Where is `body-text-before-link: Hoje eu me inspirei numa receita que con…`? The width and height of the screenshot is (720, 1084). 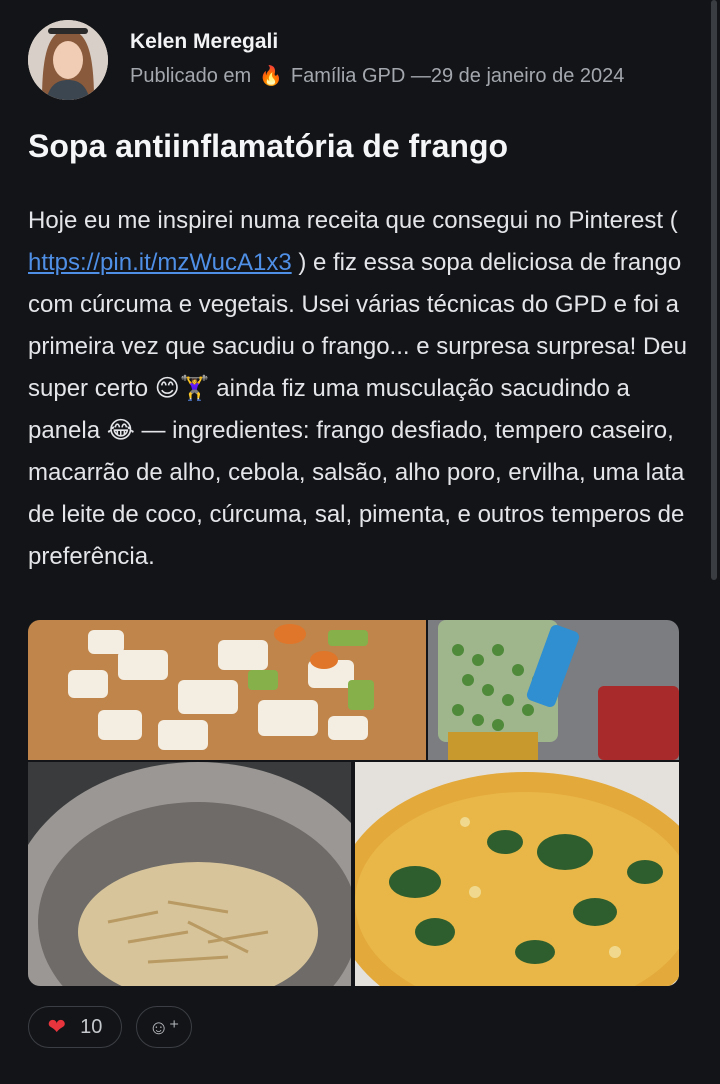 body-text-before-link: Hoje eu me inspirei numa receita que con… is located at coordinates (353, 220).